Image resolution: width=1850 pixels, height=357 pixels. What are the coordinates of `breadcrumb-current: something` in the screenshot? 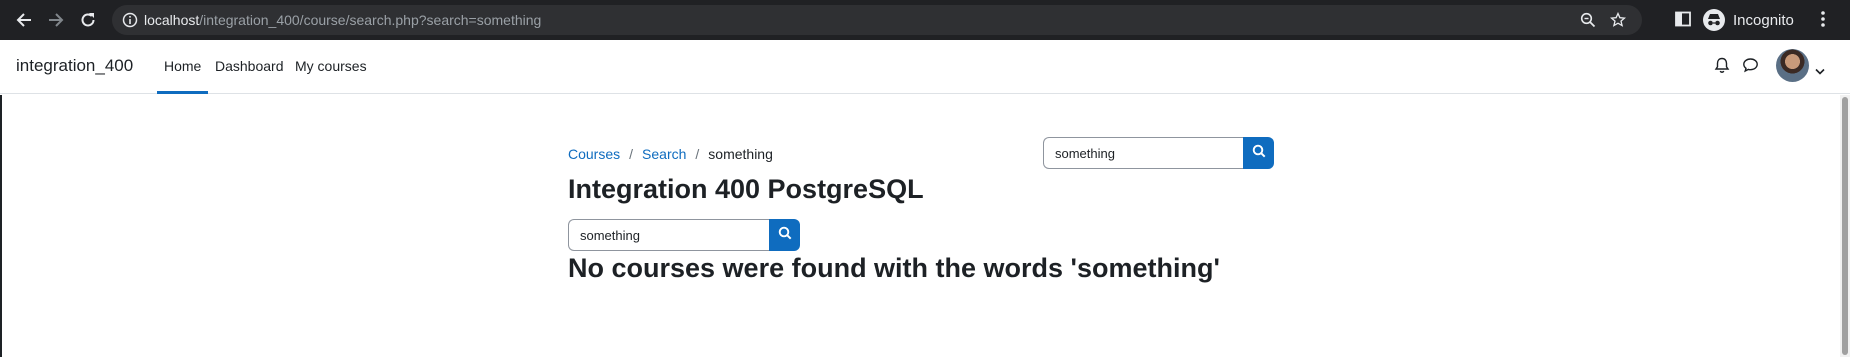 It's located at (740, 154).